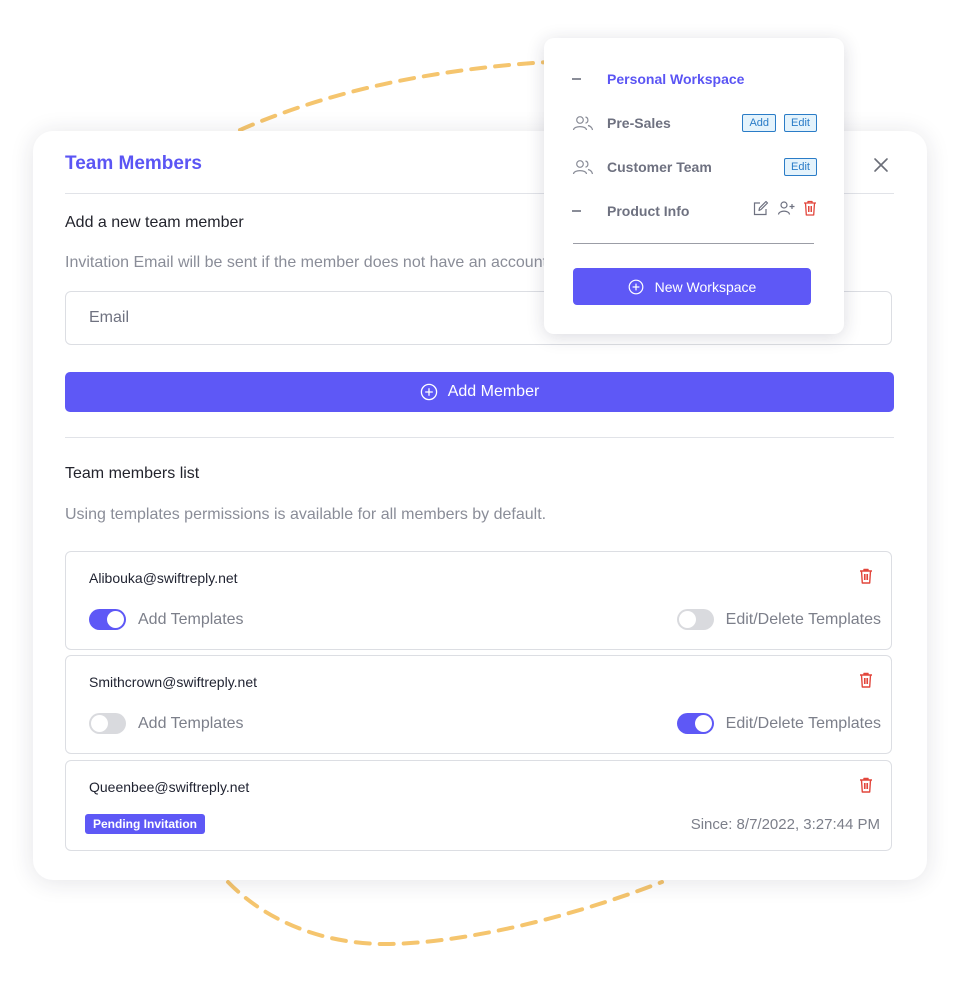  What do you see at coordinates (493, 391) in the screenshot?
I see `add-member-label: Add Member` at bounding box center [493, 391].